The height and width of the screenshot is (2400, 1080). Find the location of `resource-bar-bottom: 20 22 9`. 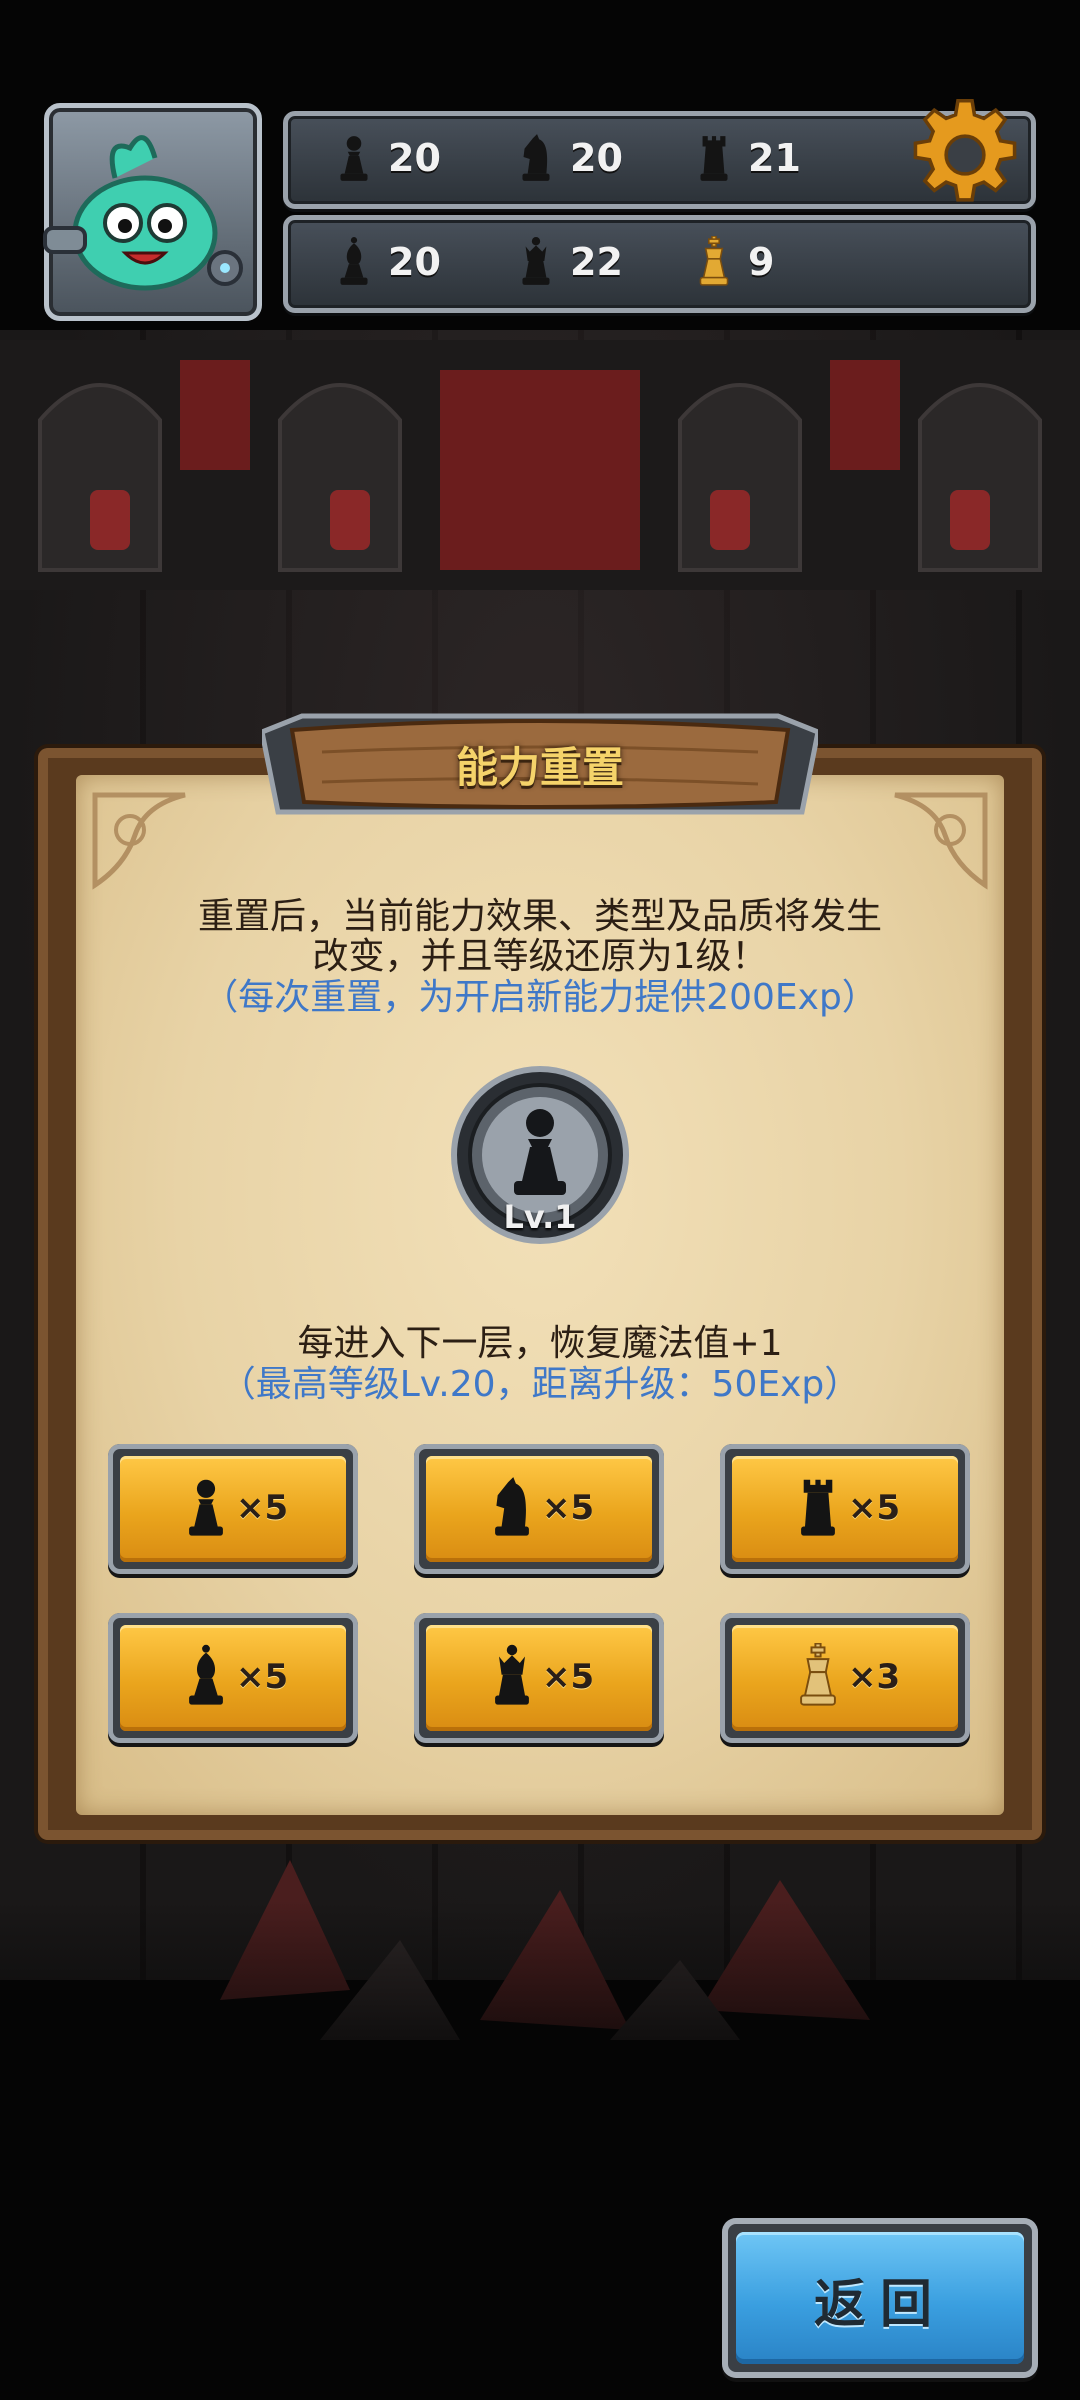

resource-bar-bottom: 20 22 9 is located at coordinates (659, 264).